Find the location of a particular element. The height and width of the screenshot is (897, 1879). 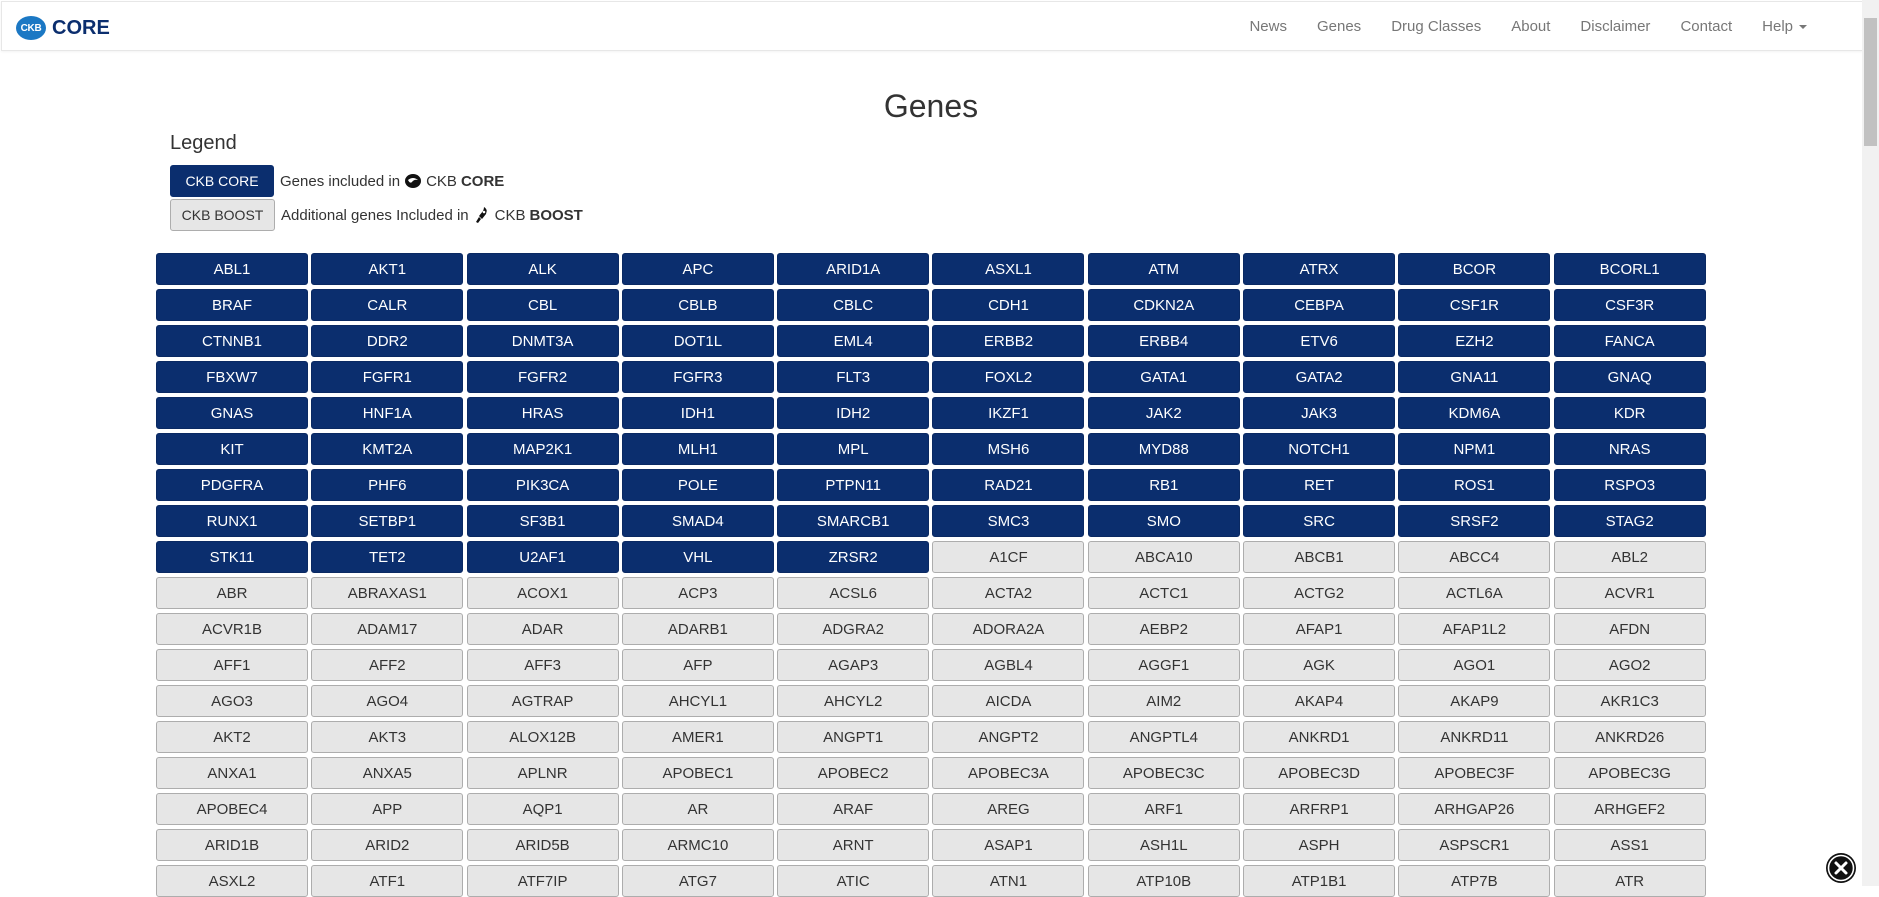

ckb-core-legend-button: CKB CORE is located at coordinates (222, 181).